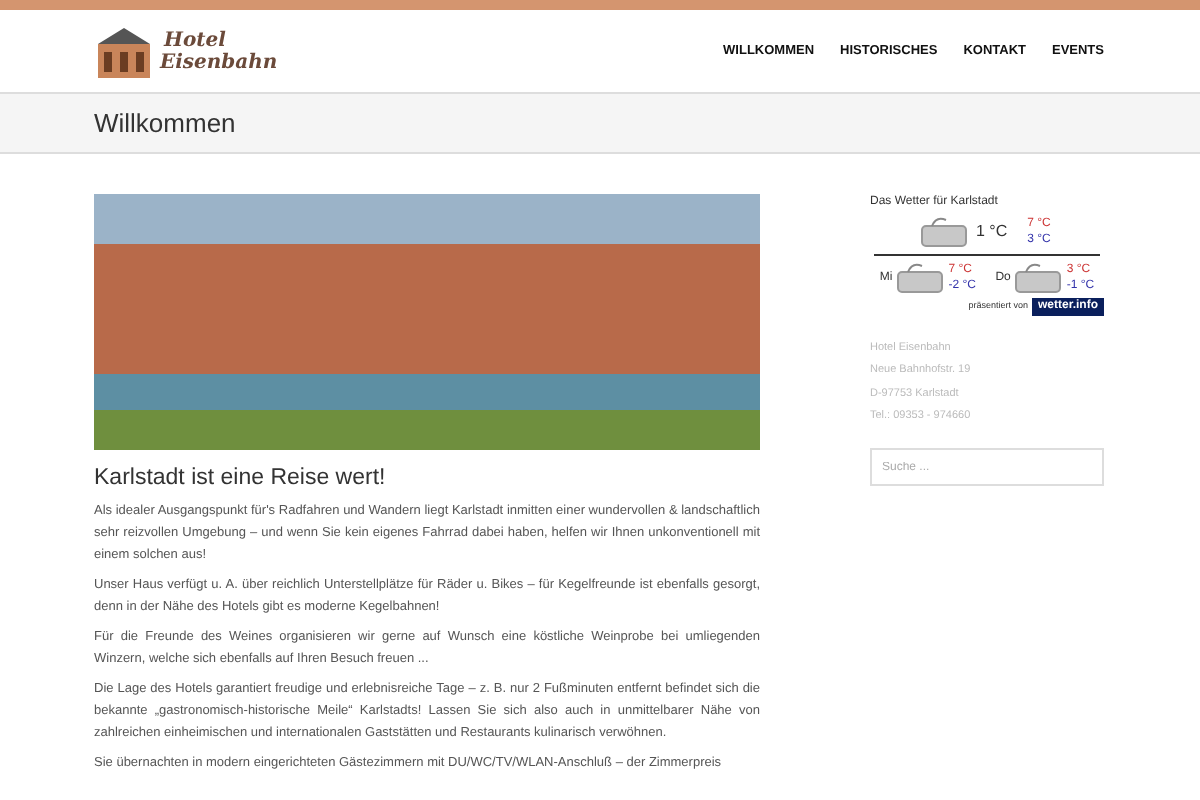  What do you see at coordinates (992, 232) in the screenshot?
I see `temperature: 1 °C` at bounding box center [992, 232].